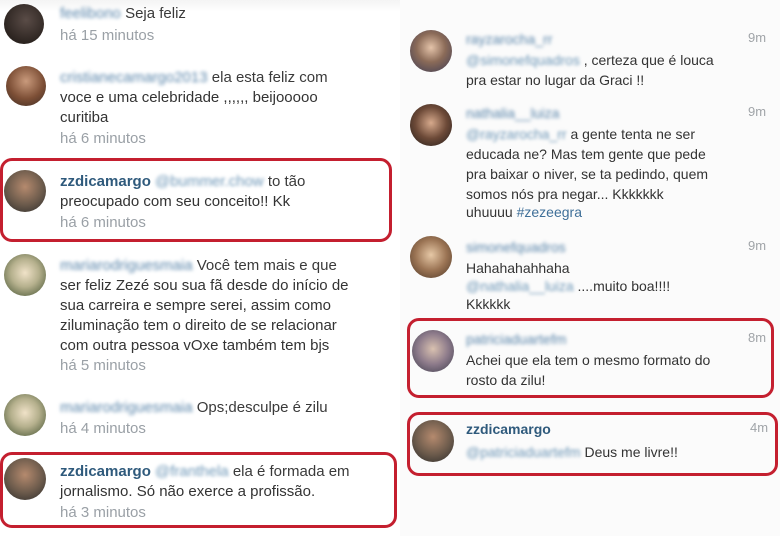  What do you see at coordinates (188, 491) in the screenshot?
I see `comment-text-line: jornalismo. Só não exerce a profissão.` at bounding box center [188, 491].